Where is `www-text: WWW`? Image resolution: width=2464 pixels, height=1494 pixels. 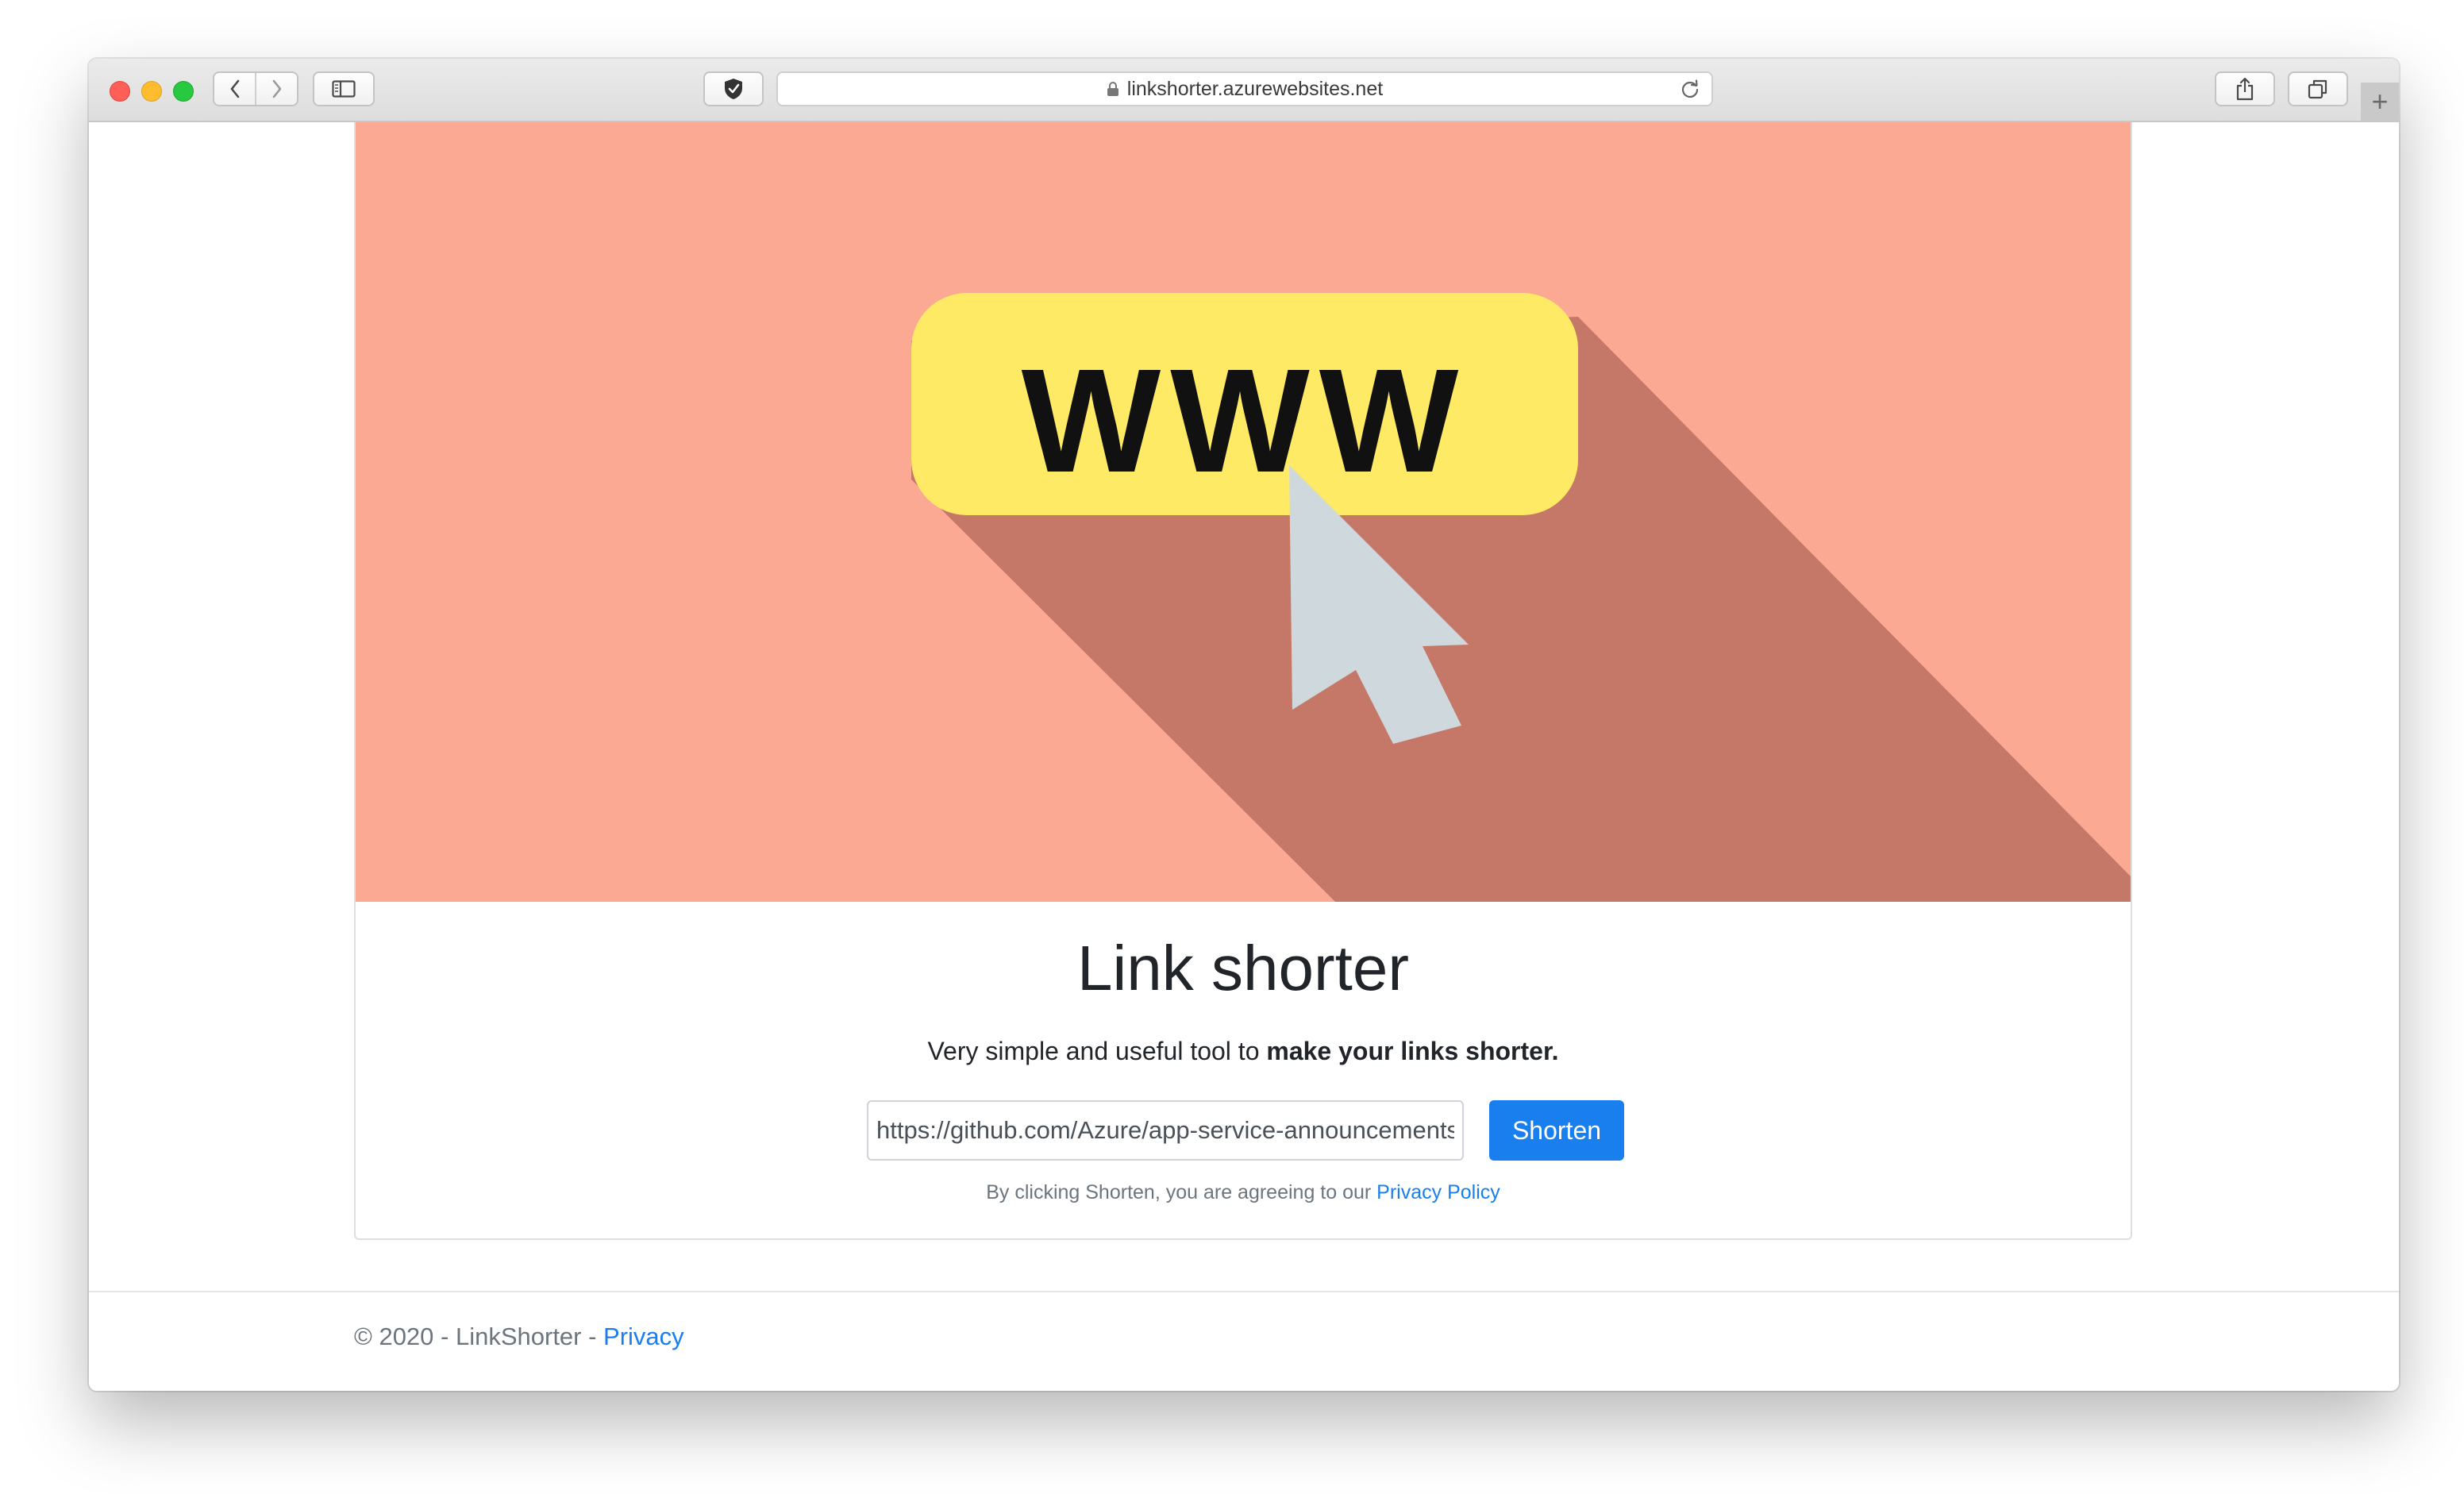
www-text: WWW is located at coordinates (1245, 421).